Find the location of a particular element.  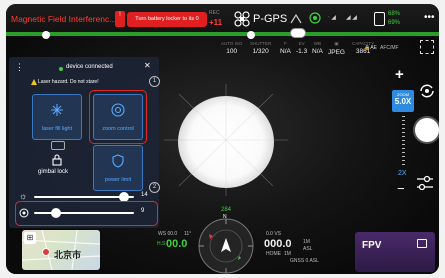

home-distance: 1M is located at coordinates (287, 254).